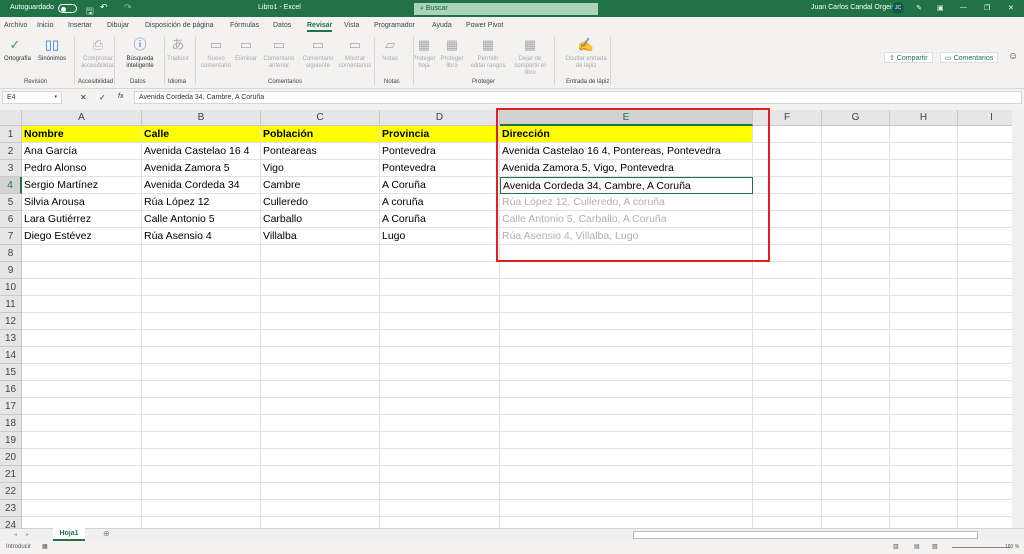 Image resolution: width=1024 pixels, height=554 pixels. What do you see at coordinates (11, 522) in the screenshot?
I see `row-header: 24` at bounding box center [11, 522].